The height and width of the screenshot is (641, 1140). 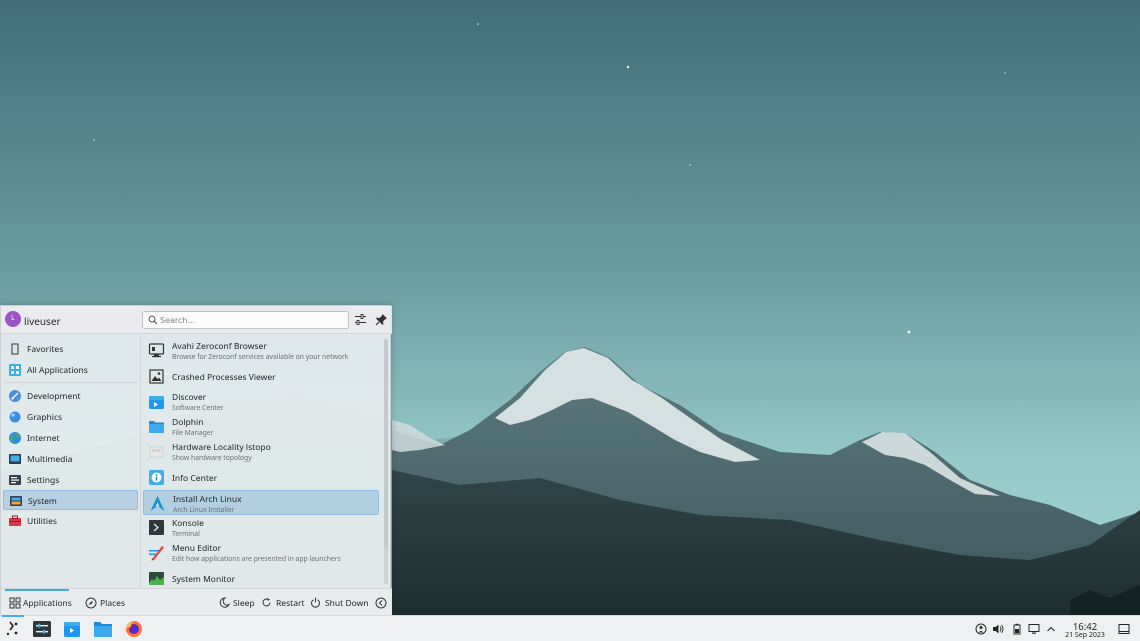 What do you see at coordinates (15, 459) in the screenshot?
I see `multimedia-icon` at bounding box center [15, 459].